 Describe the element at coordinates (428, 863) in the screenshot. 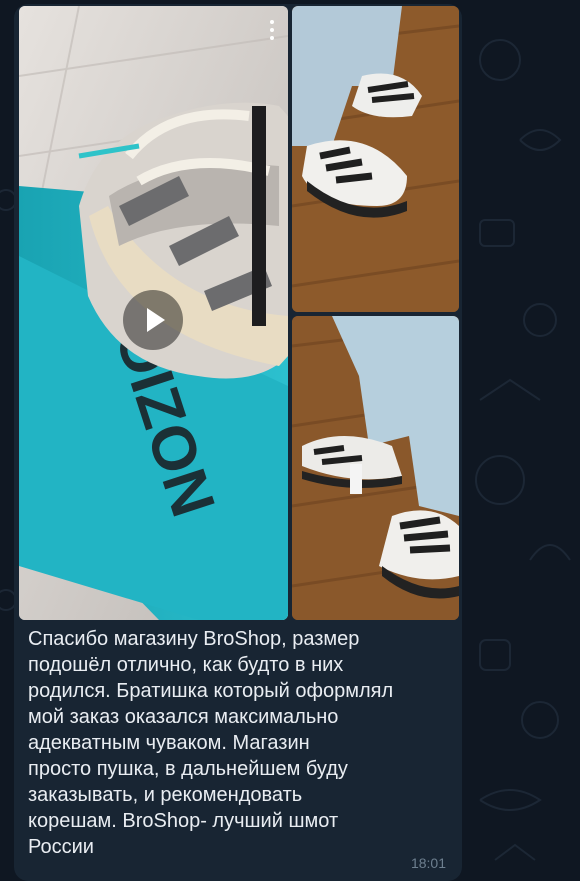

I see `message-time: 18:01` at that location.